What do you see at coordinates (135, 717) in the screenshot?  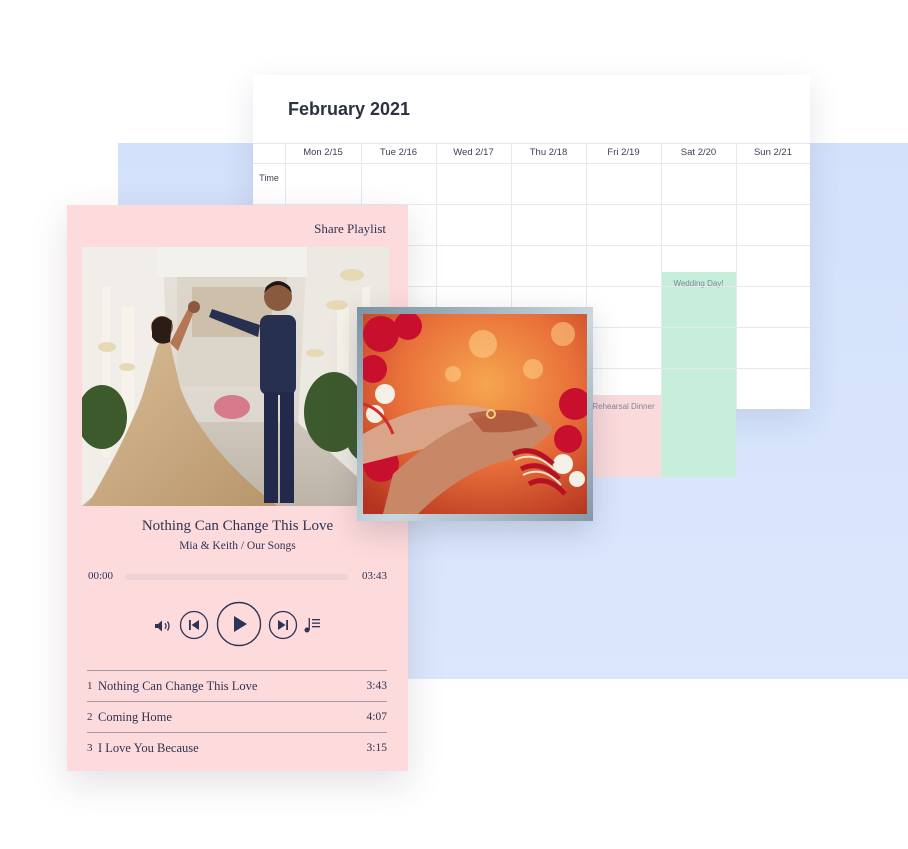 I see `track-name: Coming Home` at bounding box center [135, 717].